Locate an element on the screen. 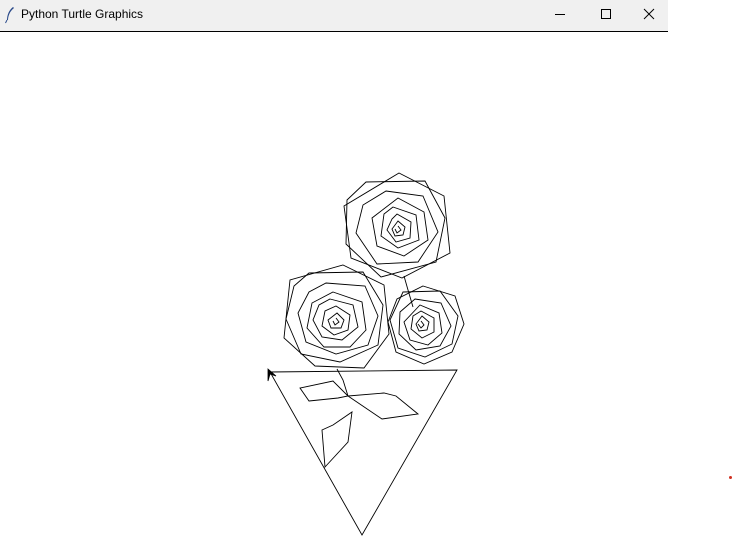 The height and width of the screenshot is (545, 733). minimize-icon is located at coordinates (560, 16).